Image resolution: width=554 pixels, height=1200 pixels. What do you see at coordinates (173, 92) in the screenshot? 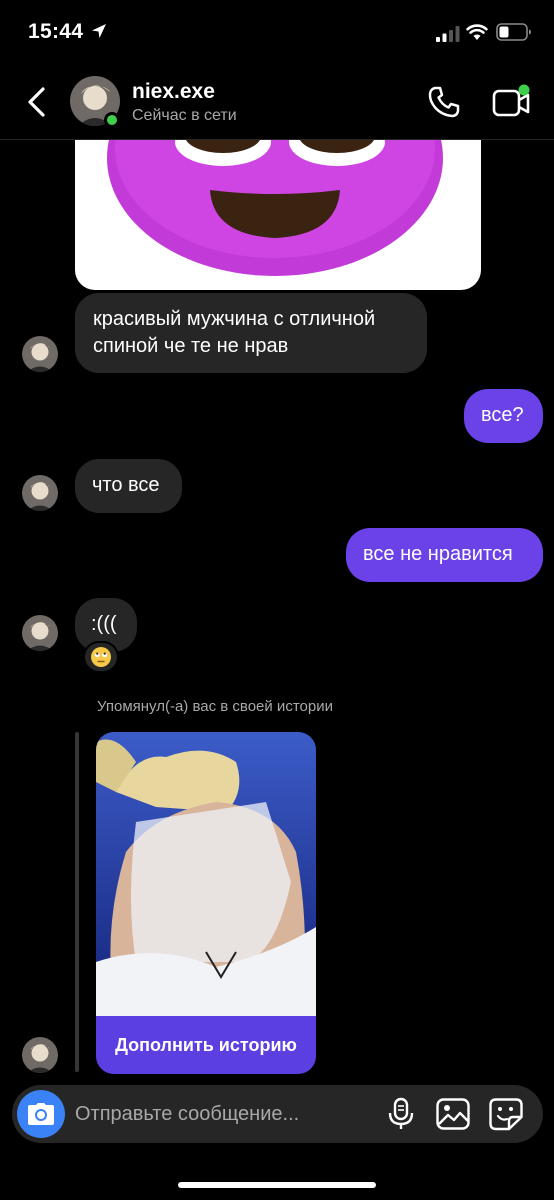
I see `chat-username: niex.exe` at bounding box center [173, 92].